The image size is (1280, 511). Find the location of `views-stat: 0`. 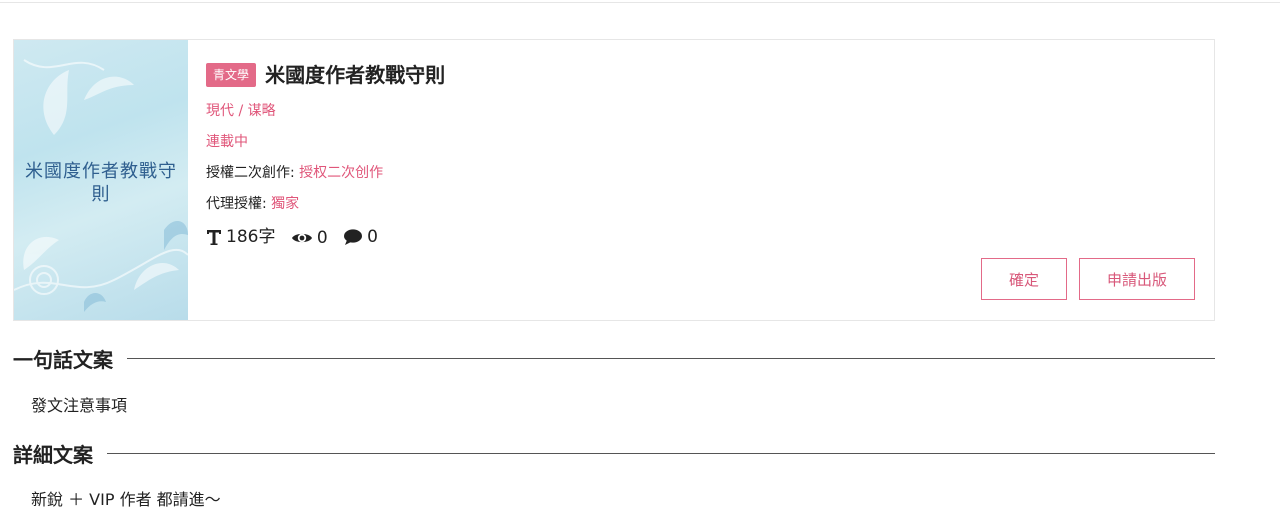

views-stat: 0 is located at coordinates (309, 238).